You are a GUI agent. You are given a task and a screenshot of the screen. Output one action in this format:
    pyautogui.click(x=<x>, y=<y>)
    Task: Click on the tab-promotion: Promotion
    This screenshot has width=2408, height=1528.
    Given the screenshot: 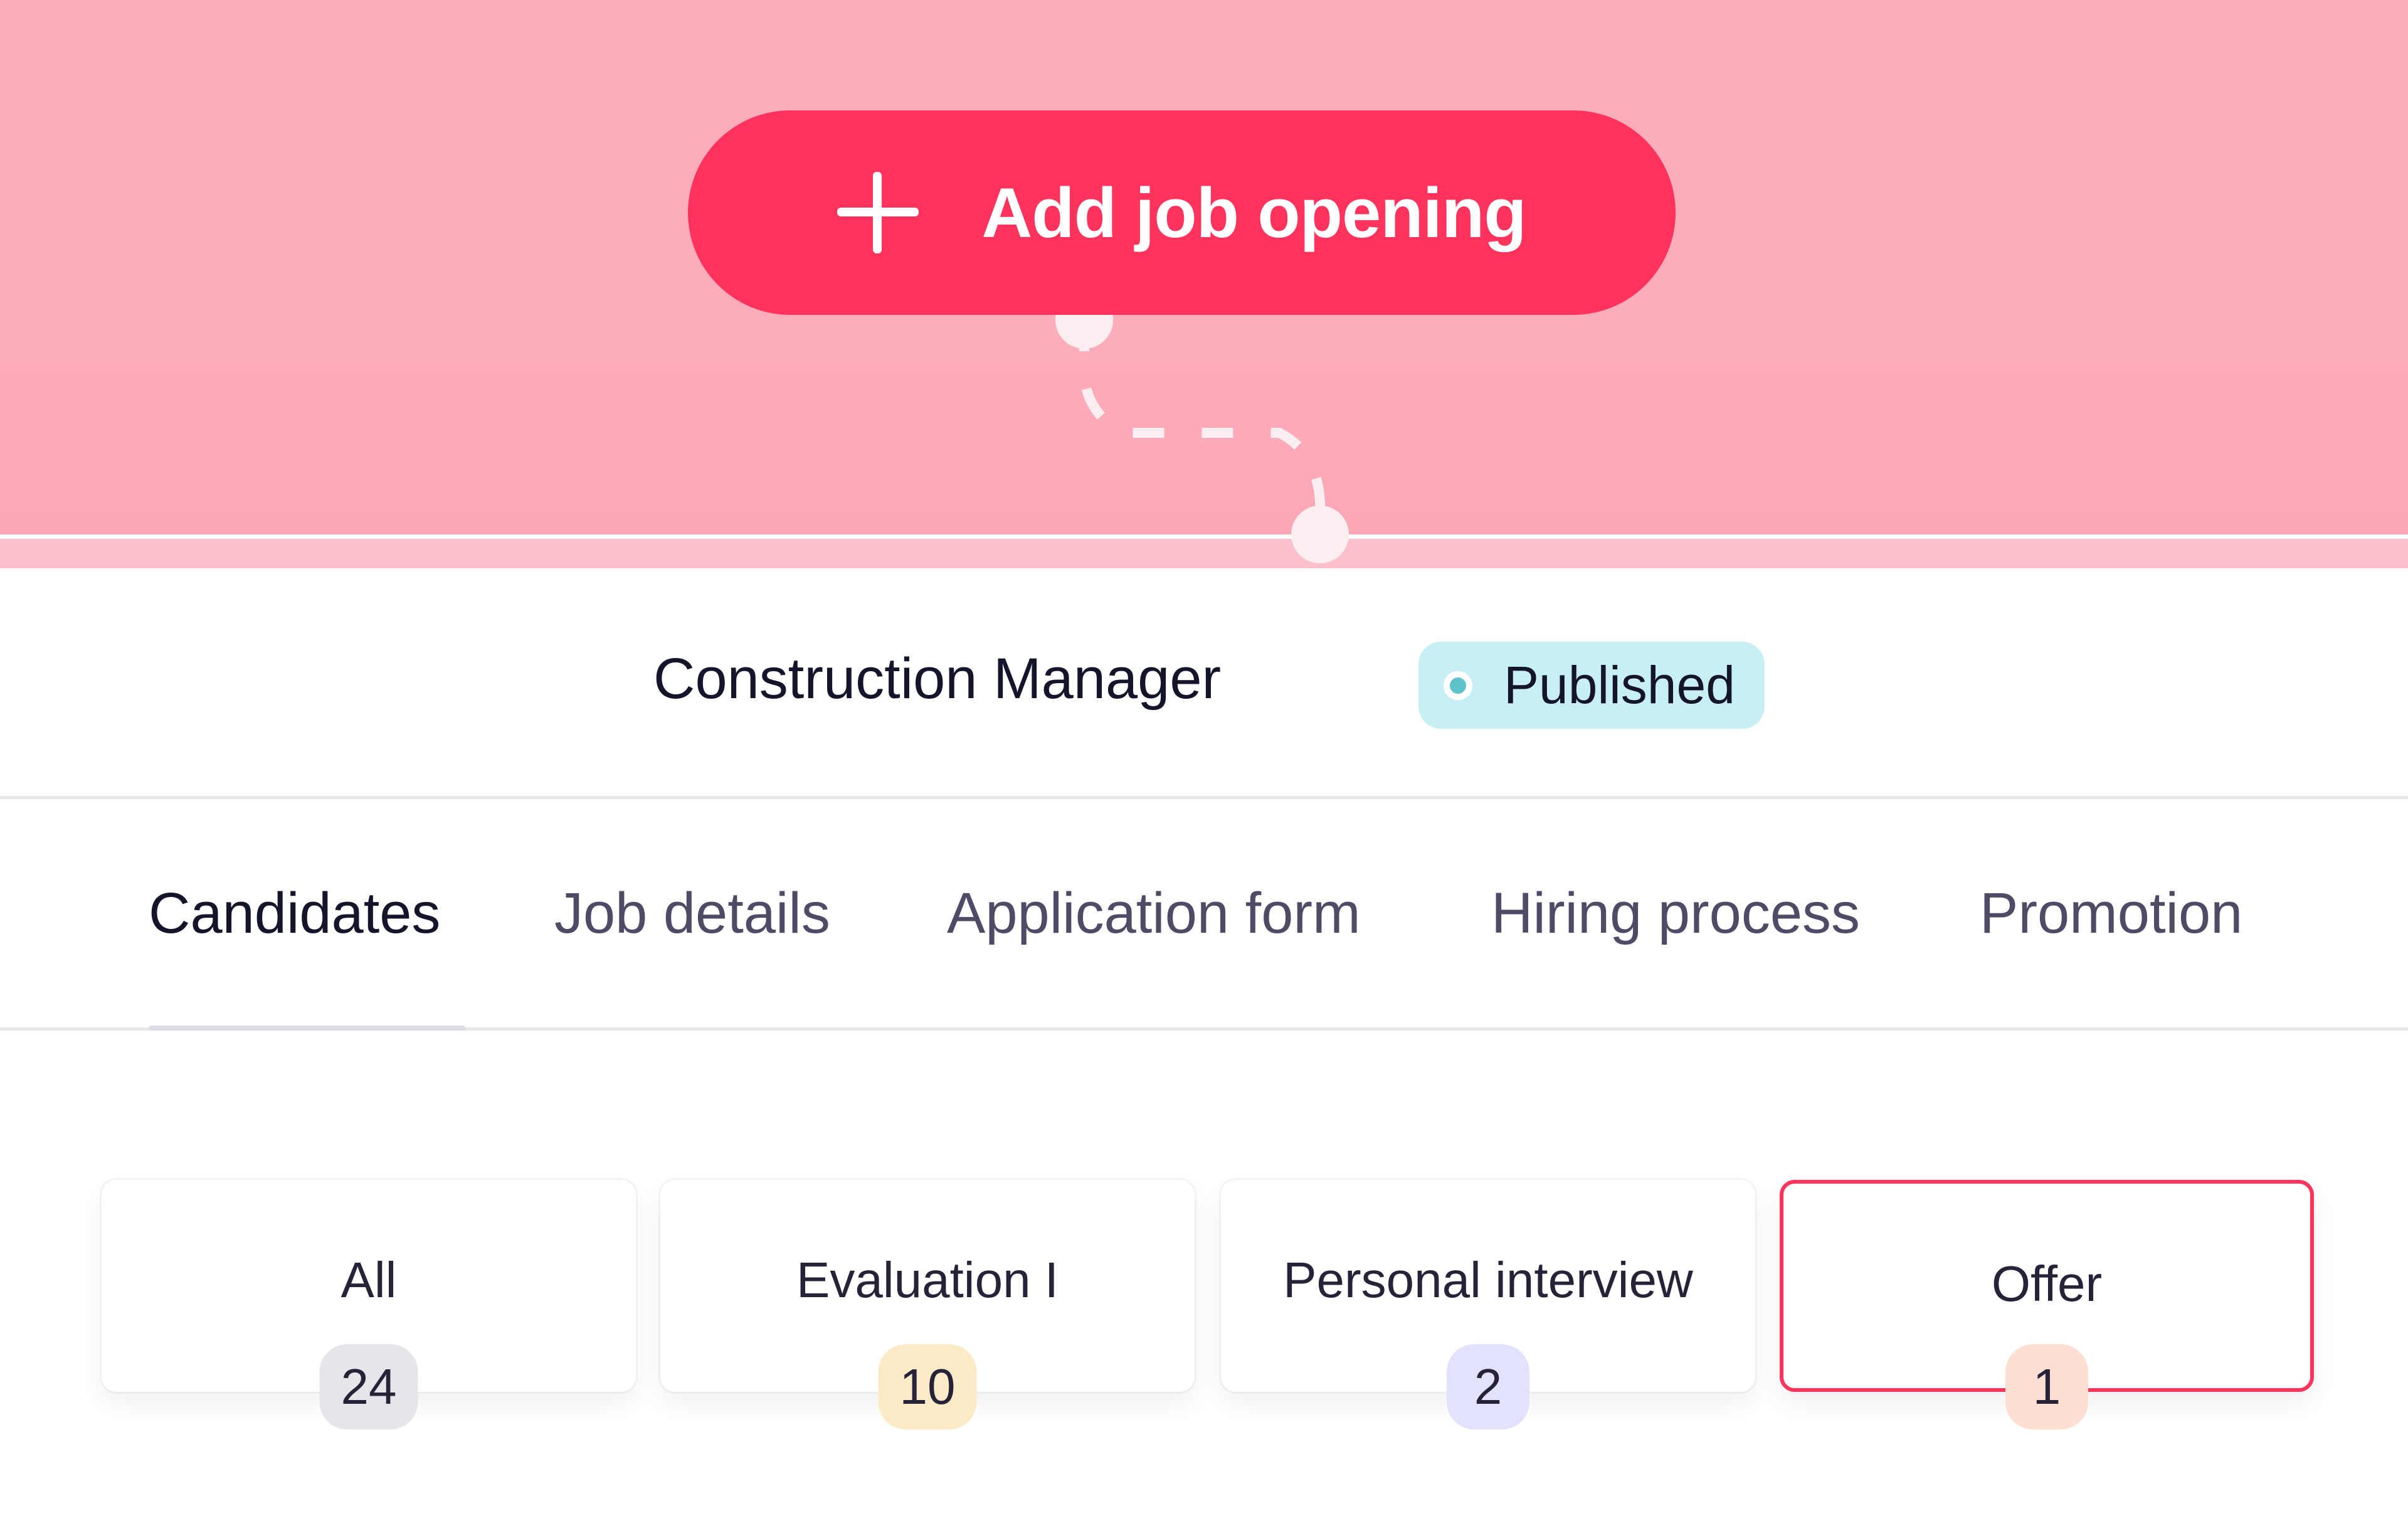 What is the action you would take?
    pyautogui.click(x=2111, y=914)
    